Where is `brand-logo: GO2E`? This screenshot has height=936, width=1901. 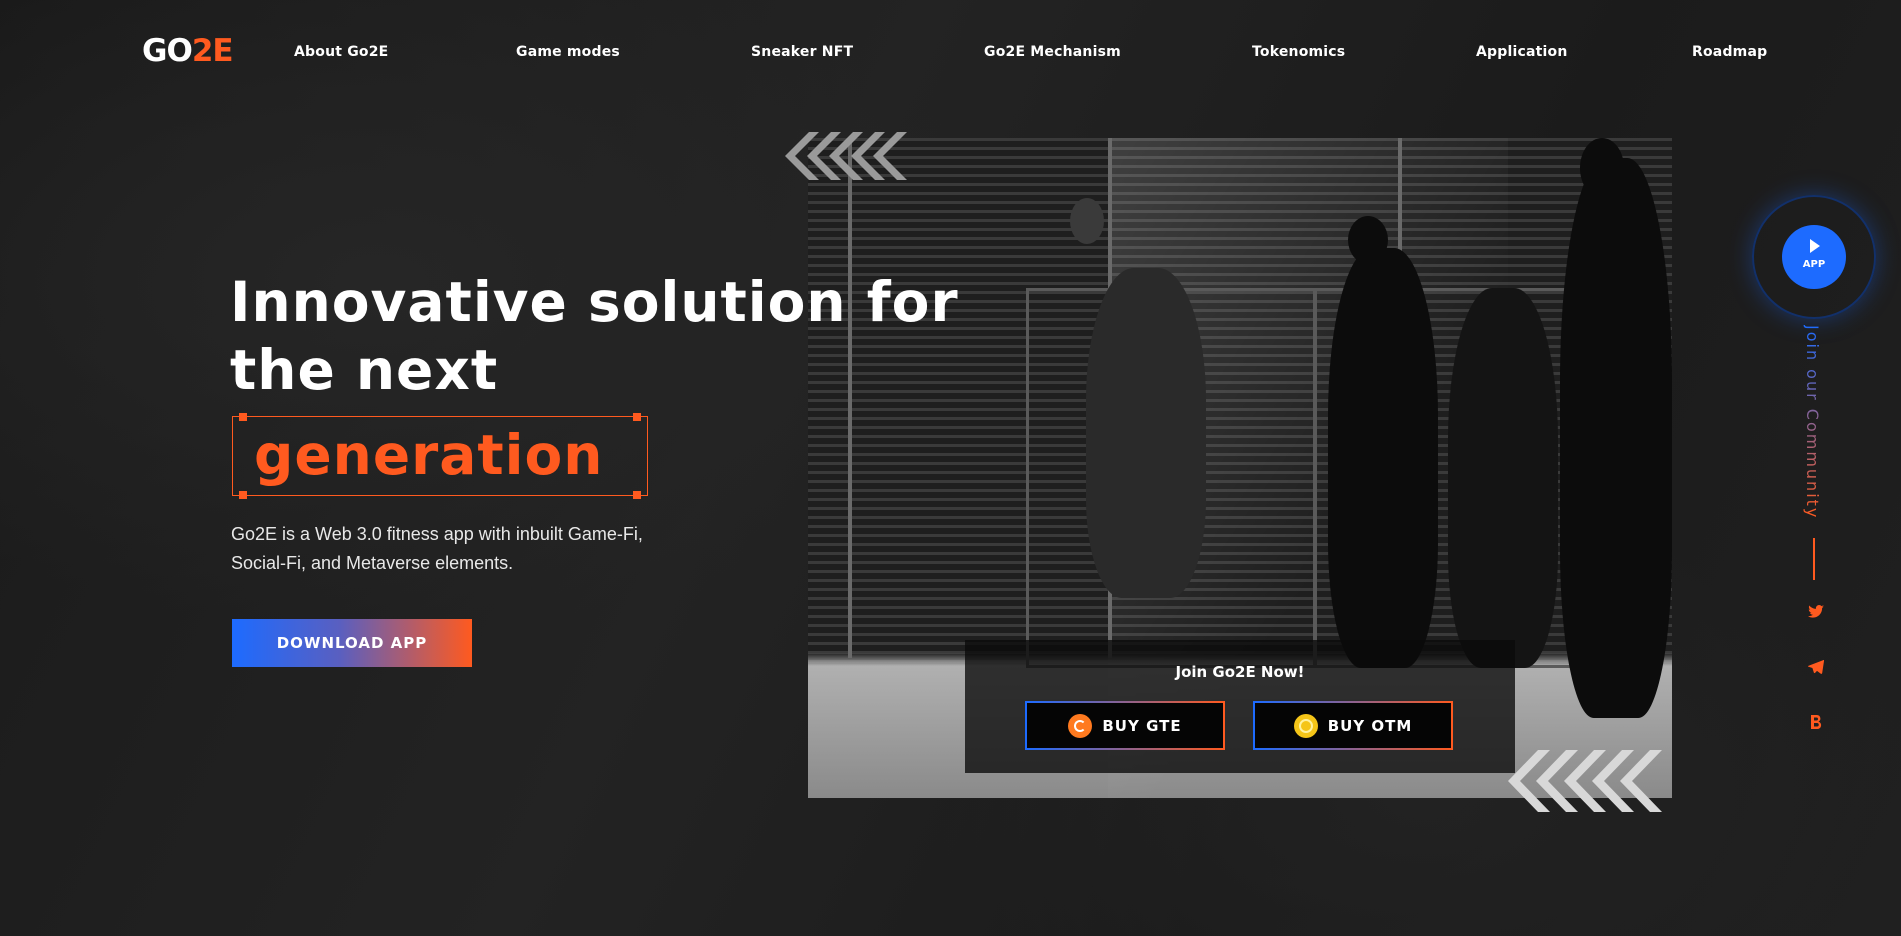 brand-logo: GO2E is located at coordinates (188, 51).